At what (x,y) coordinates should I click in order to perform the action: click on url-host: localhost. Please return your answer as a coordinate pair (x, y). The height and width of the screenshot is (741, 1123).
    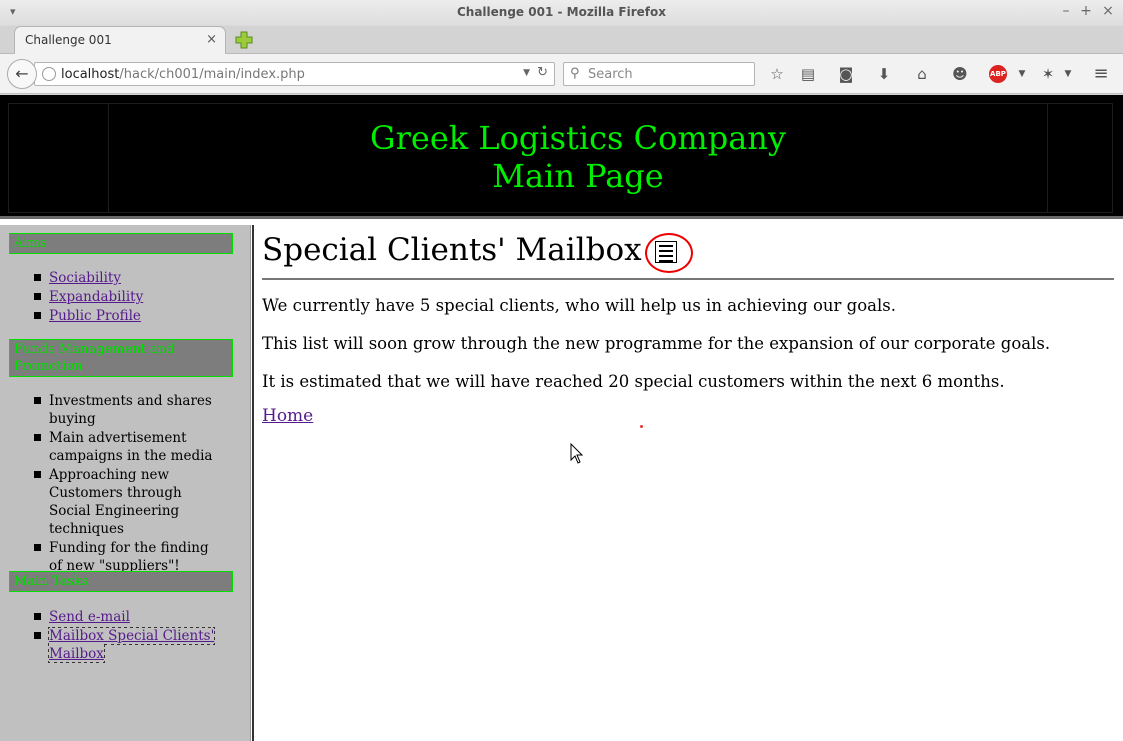
    Looking at the image, I should click on (90, 74).